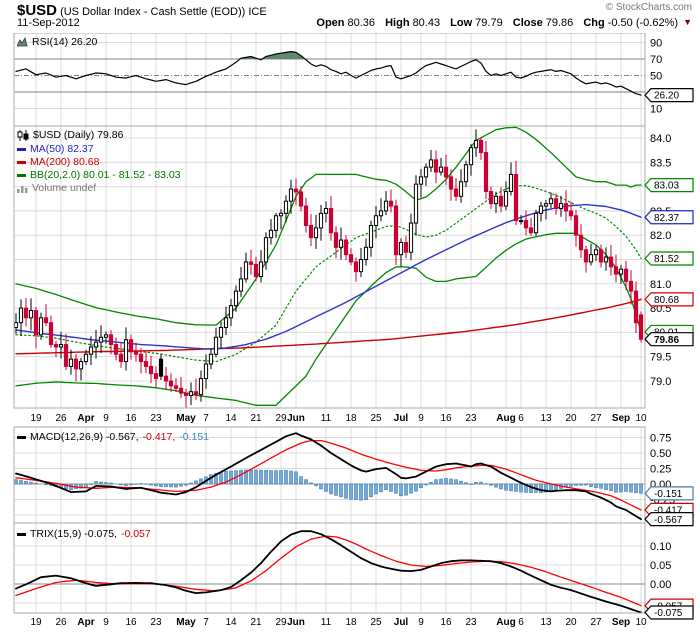 The height and width of the screenshot is (639, 700). I want to click on svg-text: 0.75, so click(660, 439).